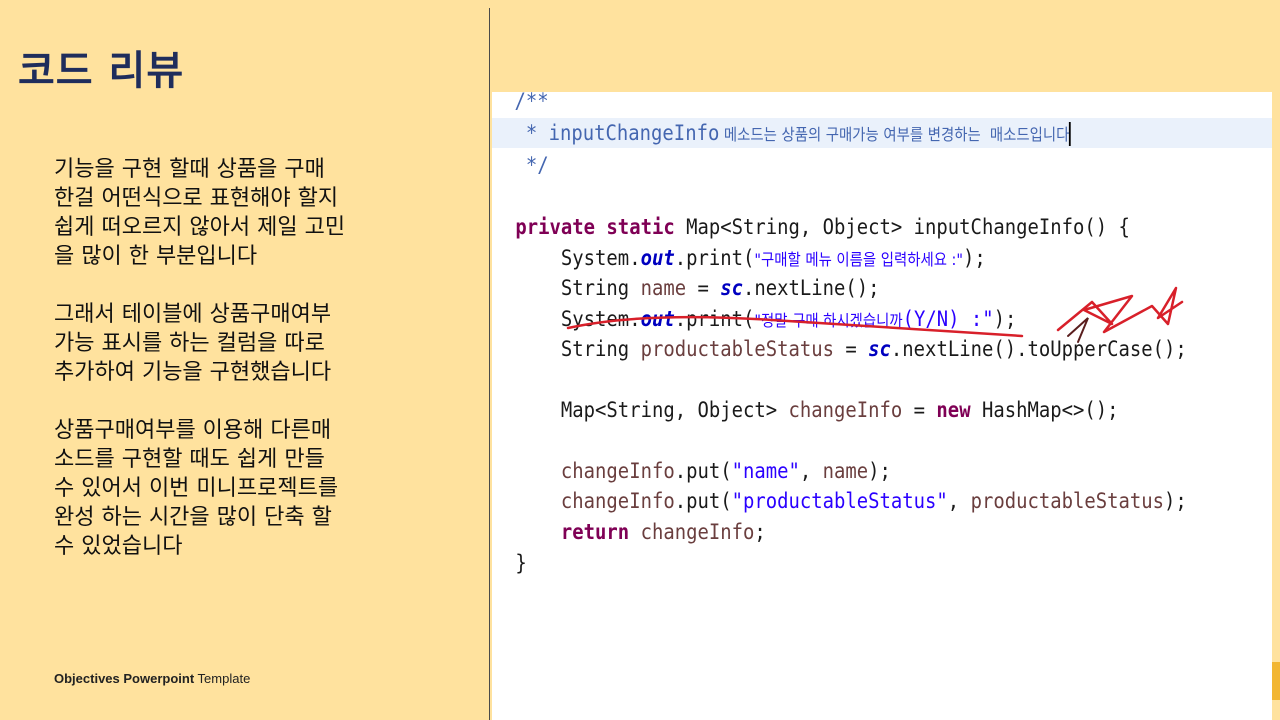  I want to click on footer-bold: Objectives Powerpoint, so click(124, 678).